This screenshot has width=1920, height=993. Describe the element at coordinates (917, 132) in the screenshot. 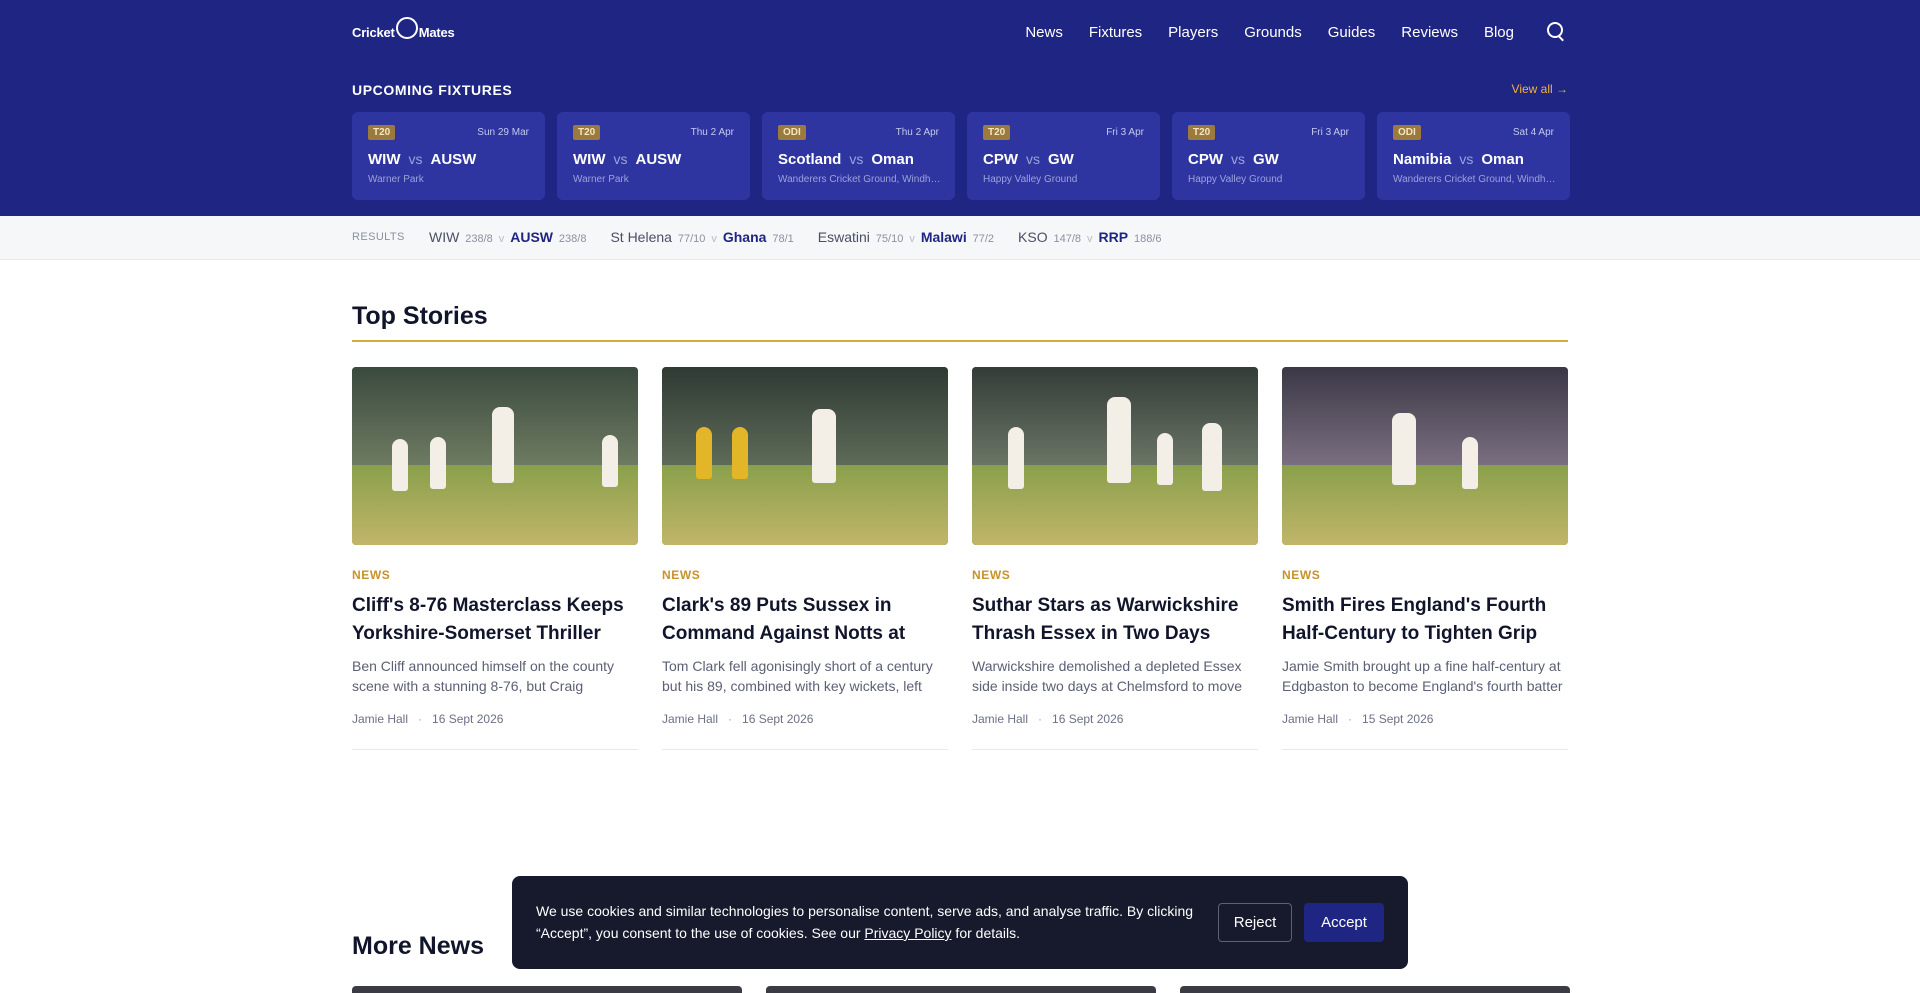

I see `fixture-date: Thu 2 Apr` at that location.